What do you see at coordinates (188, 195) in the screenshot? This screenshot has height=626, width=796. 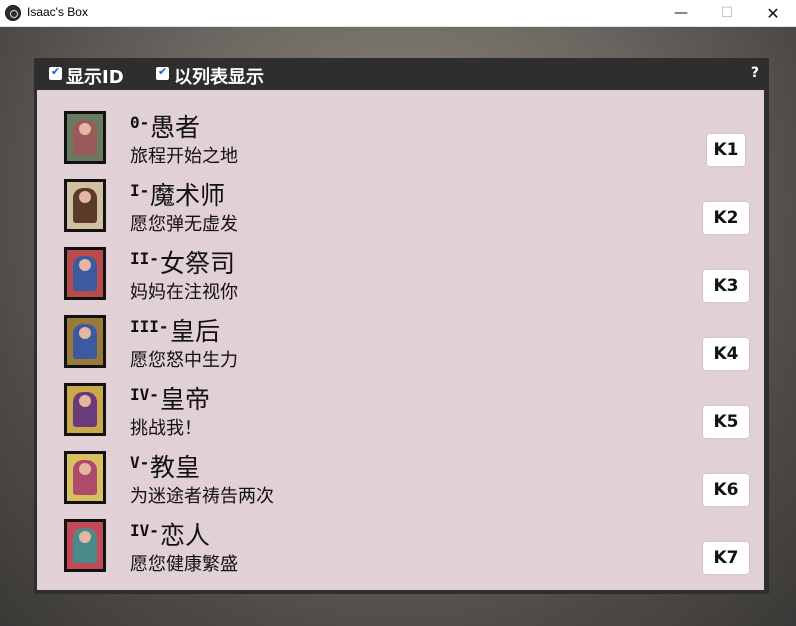 I see `card-name: 魔术师` at bounding box center [188, 195].